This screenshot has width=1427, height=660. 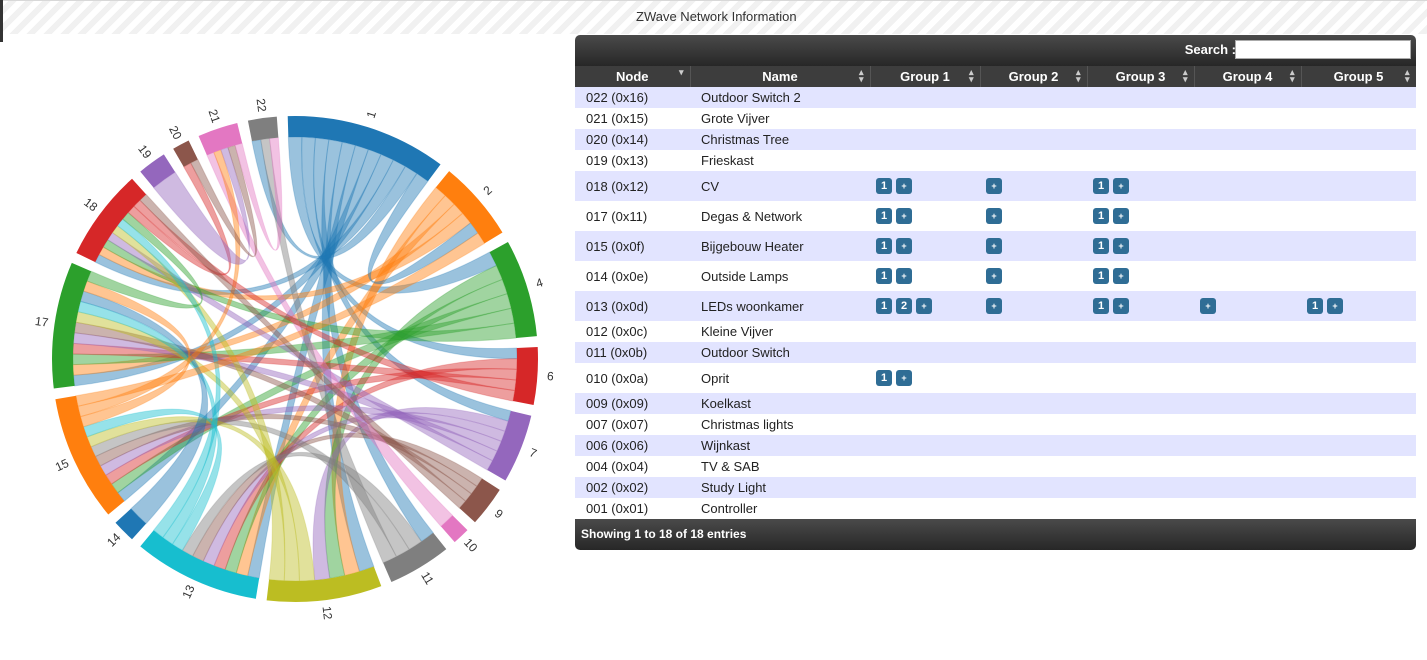 What do you see at coordinates (995, 403) in the screenshot?
I see `table-row: 009 (0x09) Koelkast` at bounding box center [995, 403].